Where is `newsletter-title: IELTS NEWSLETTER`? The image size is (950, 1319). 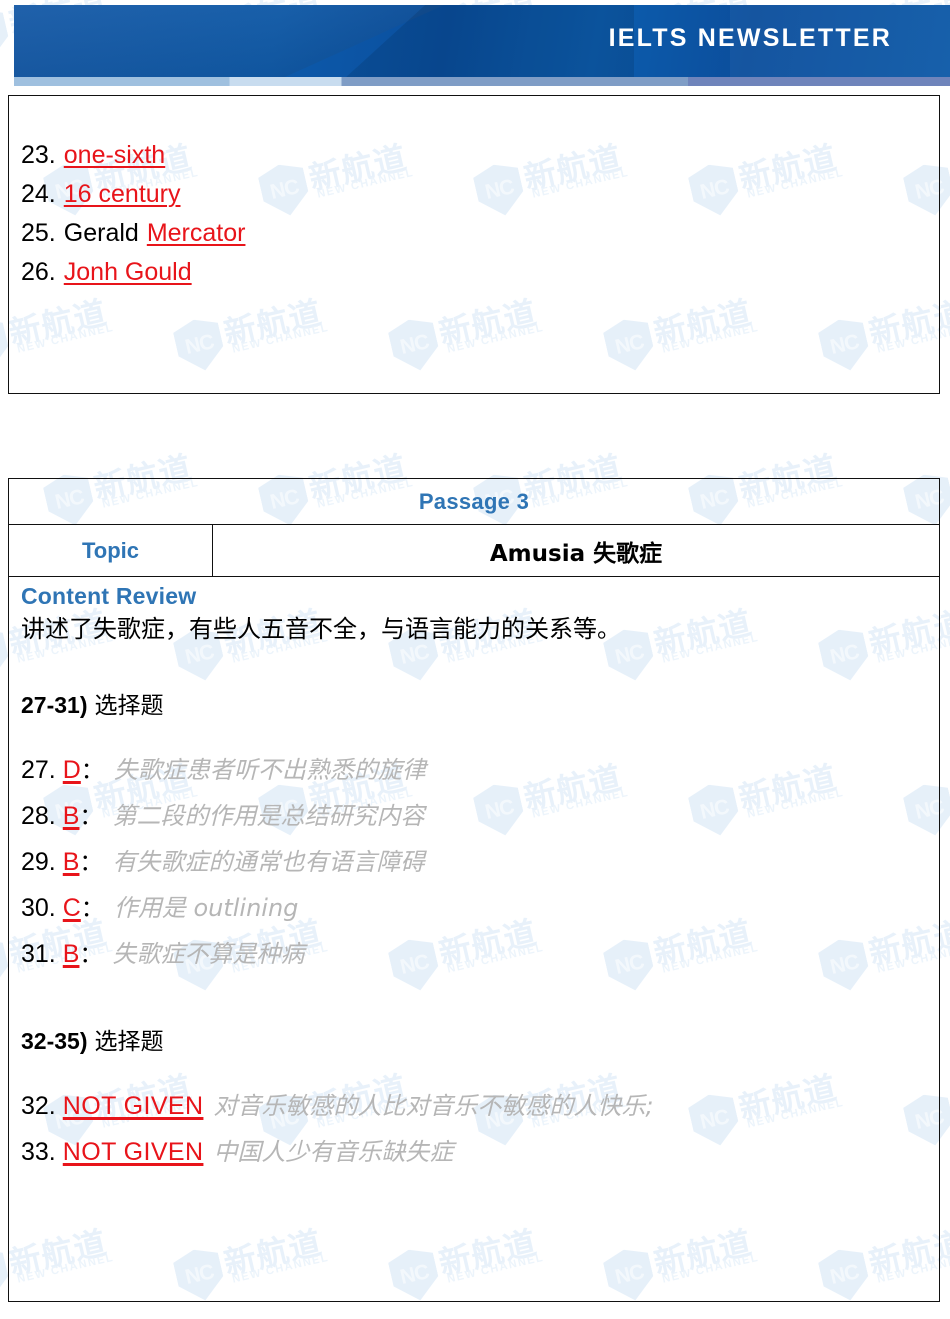
newsletter-title: IELTS NEWSLETTER is located at coordinates (750, 38).